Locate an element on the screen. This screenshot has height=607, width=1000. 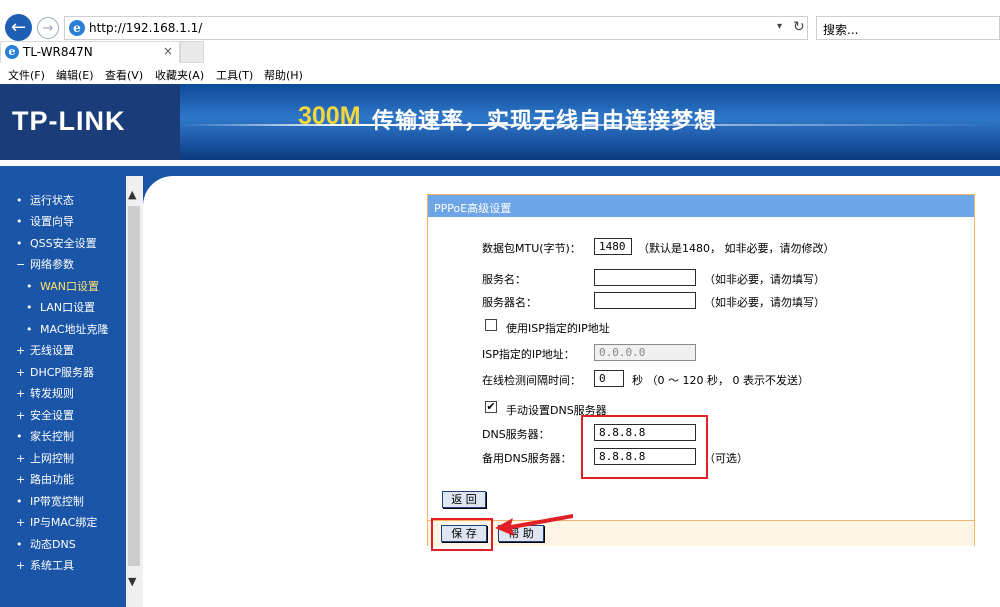
url-field: e http://192.168.1.1/ ▾ ↻ is located at coordinates (436, 28).